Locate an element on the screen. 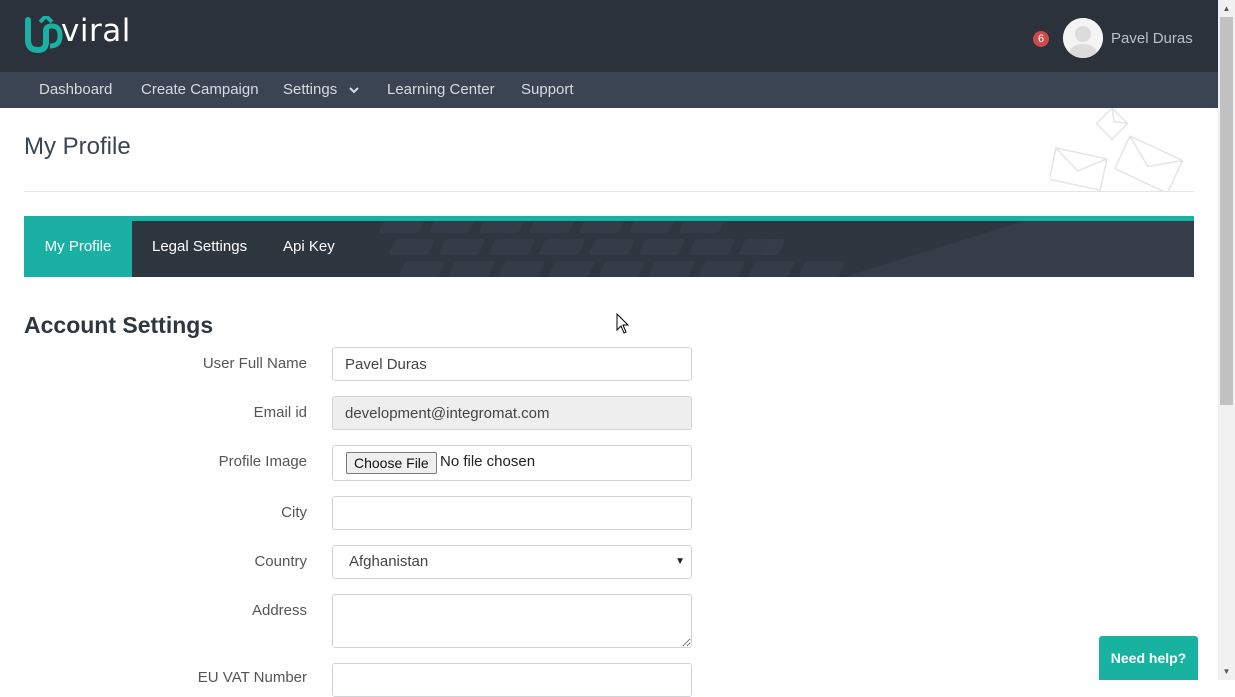 The image size is (1235, 697). nav-settings: Settings is located at coordinates (321, 90).